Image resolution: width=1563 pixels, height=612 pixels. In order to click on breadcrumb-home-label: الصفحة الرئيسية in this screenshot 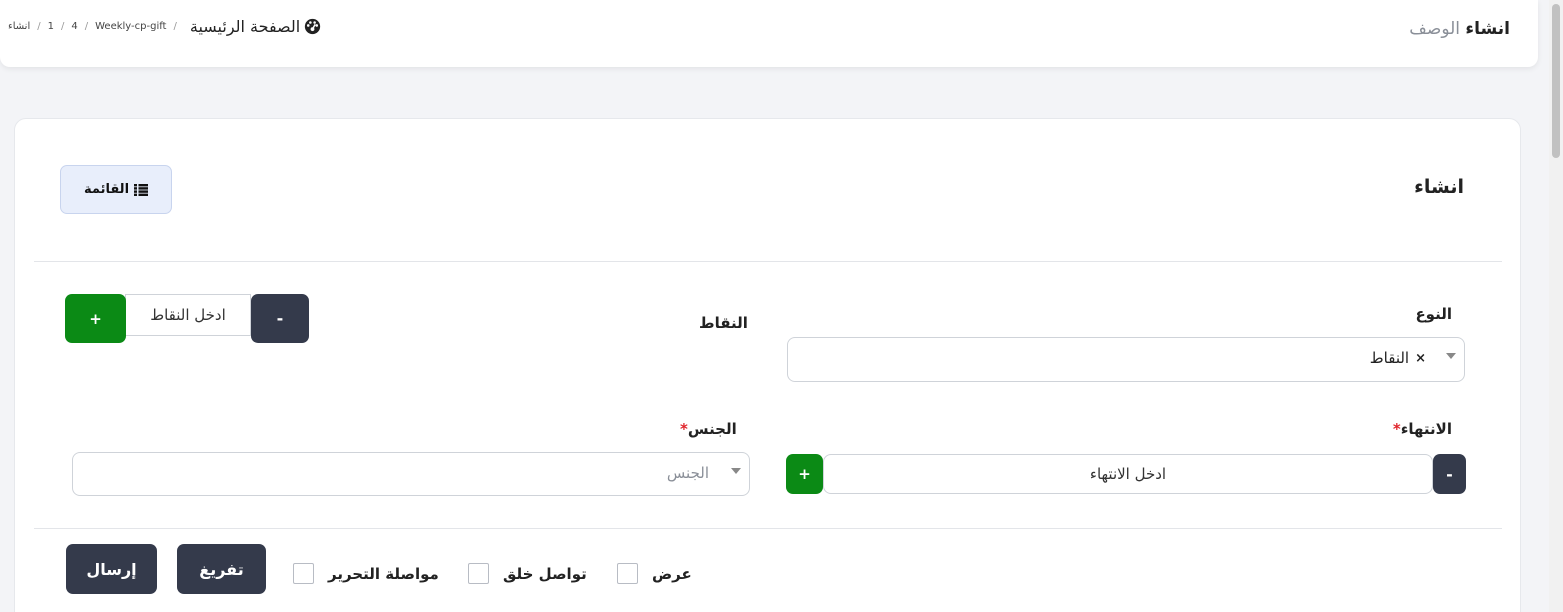, I will do `click(245, 26)`.